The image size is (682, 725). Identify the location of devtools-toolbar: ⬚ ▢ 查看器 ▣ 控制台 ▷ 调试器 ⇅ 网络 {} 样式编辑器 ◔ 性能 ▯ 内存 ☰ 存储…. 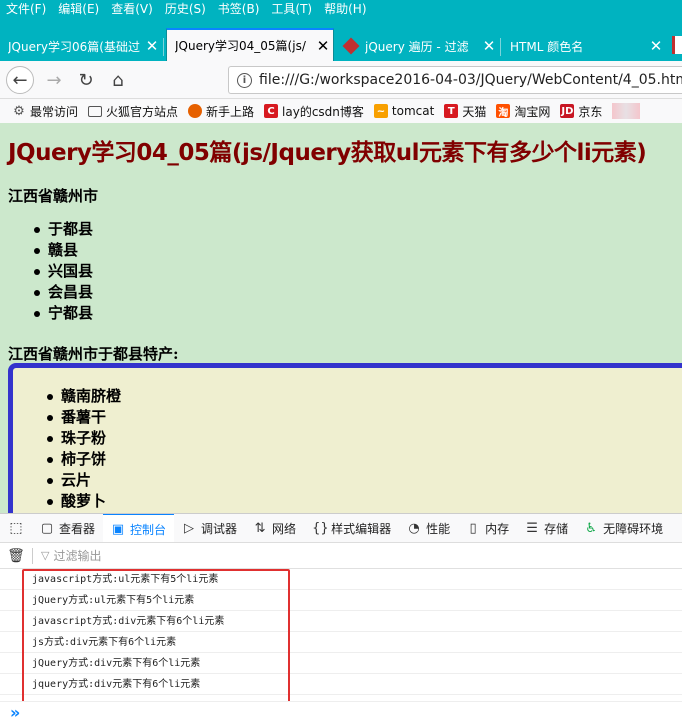
(341, 528).